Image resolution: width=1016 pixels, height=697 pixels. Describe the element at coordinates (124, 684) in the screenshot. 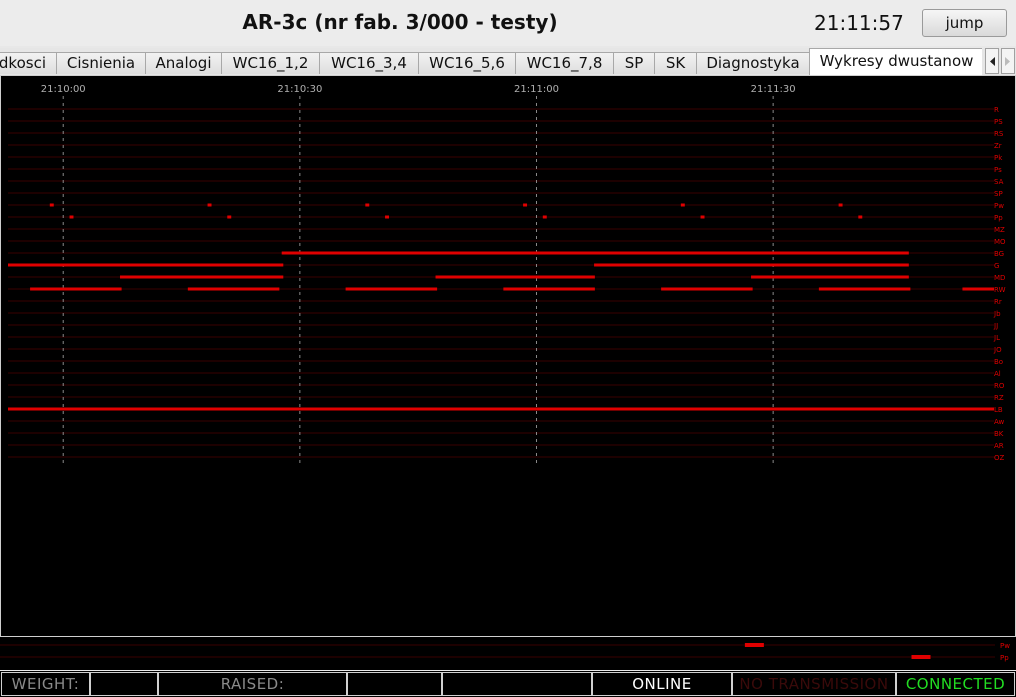

I see `weight-value` at that location.